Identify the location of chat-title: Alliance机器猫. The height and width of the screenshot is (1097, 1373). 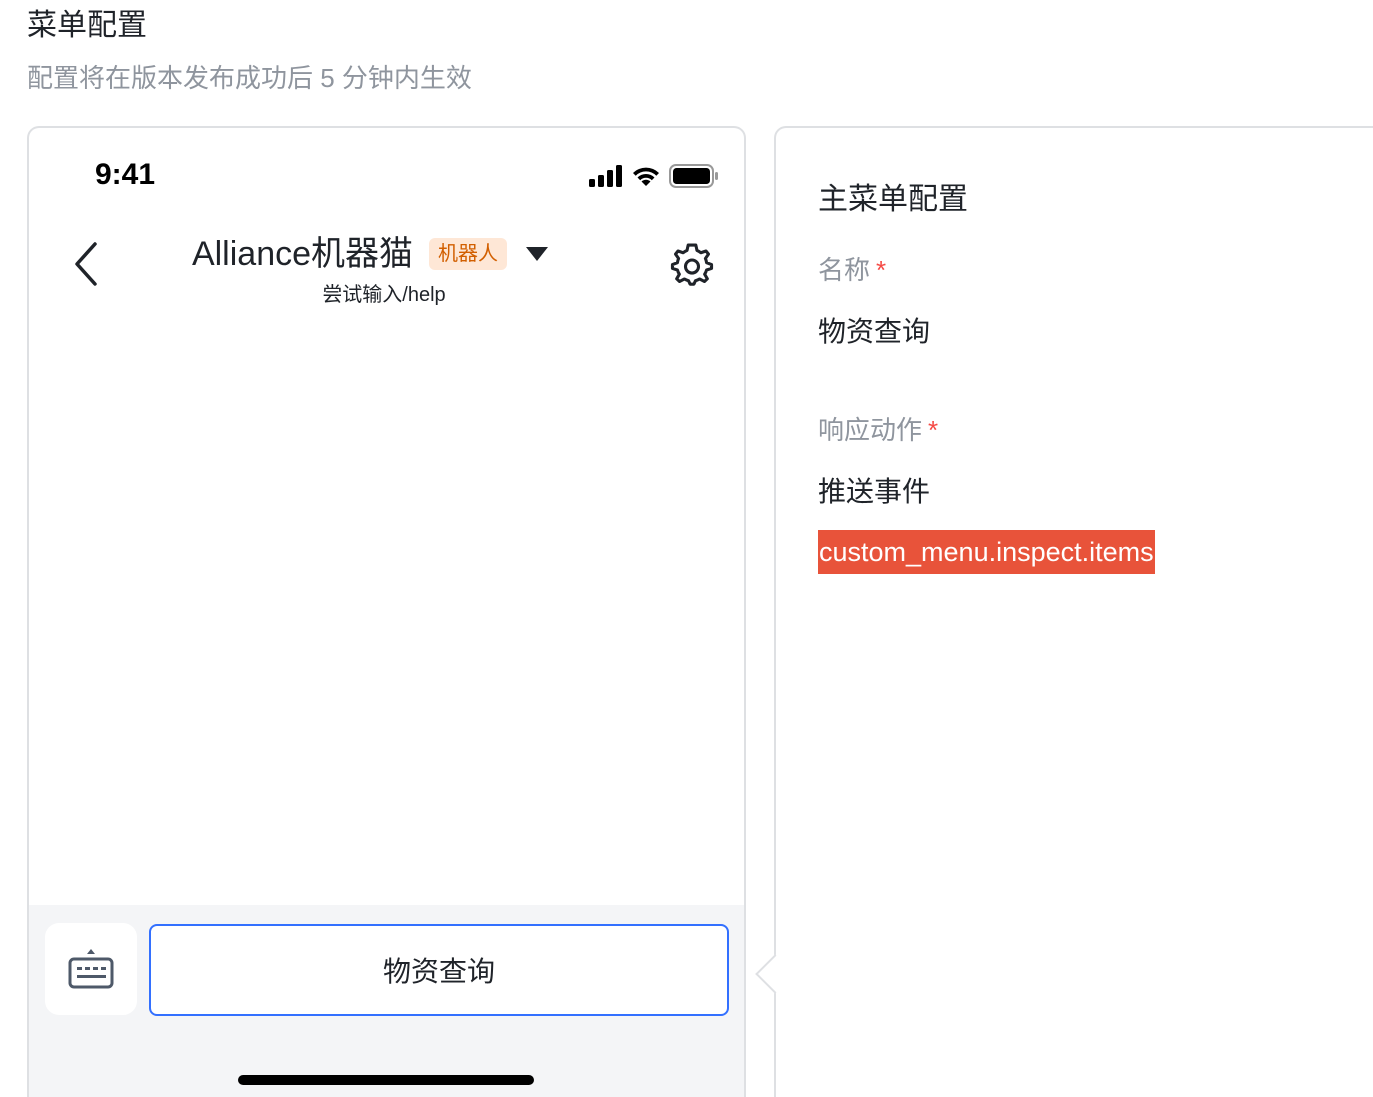
(302, 254).